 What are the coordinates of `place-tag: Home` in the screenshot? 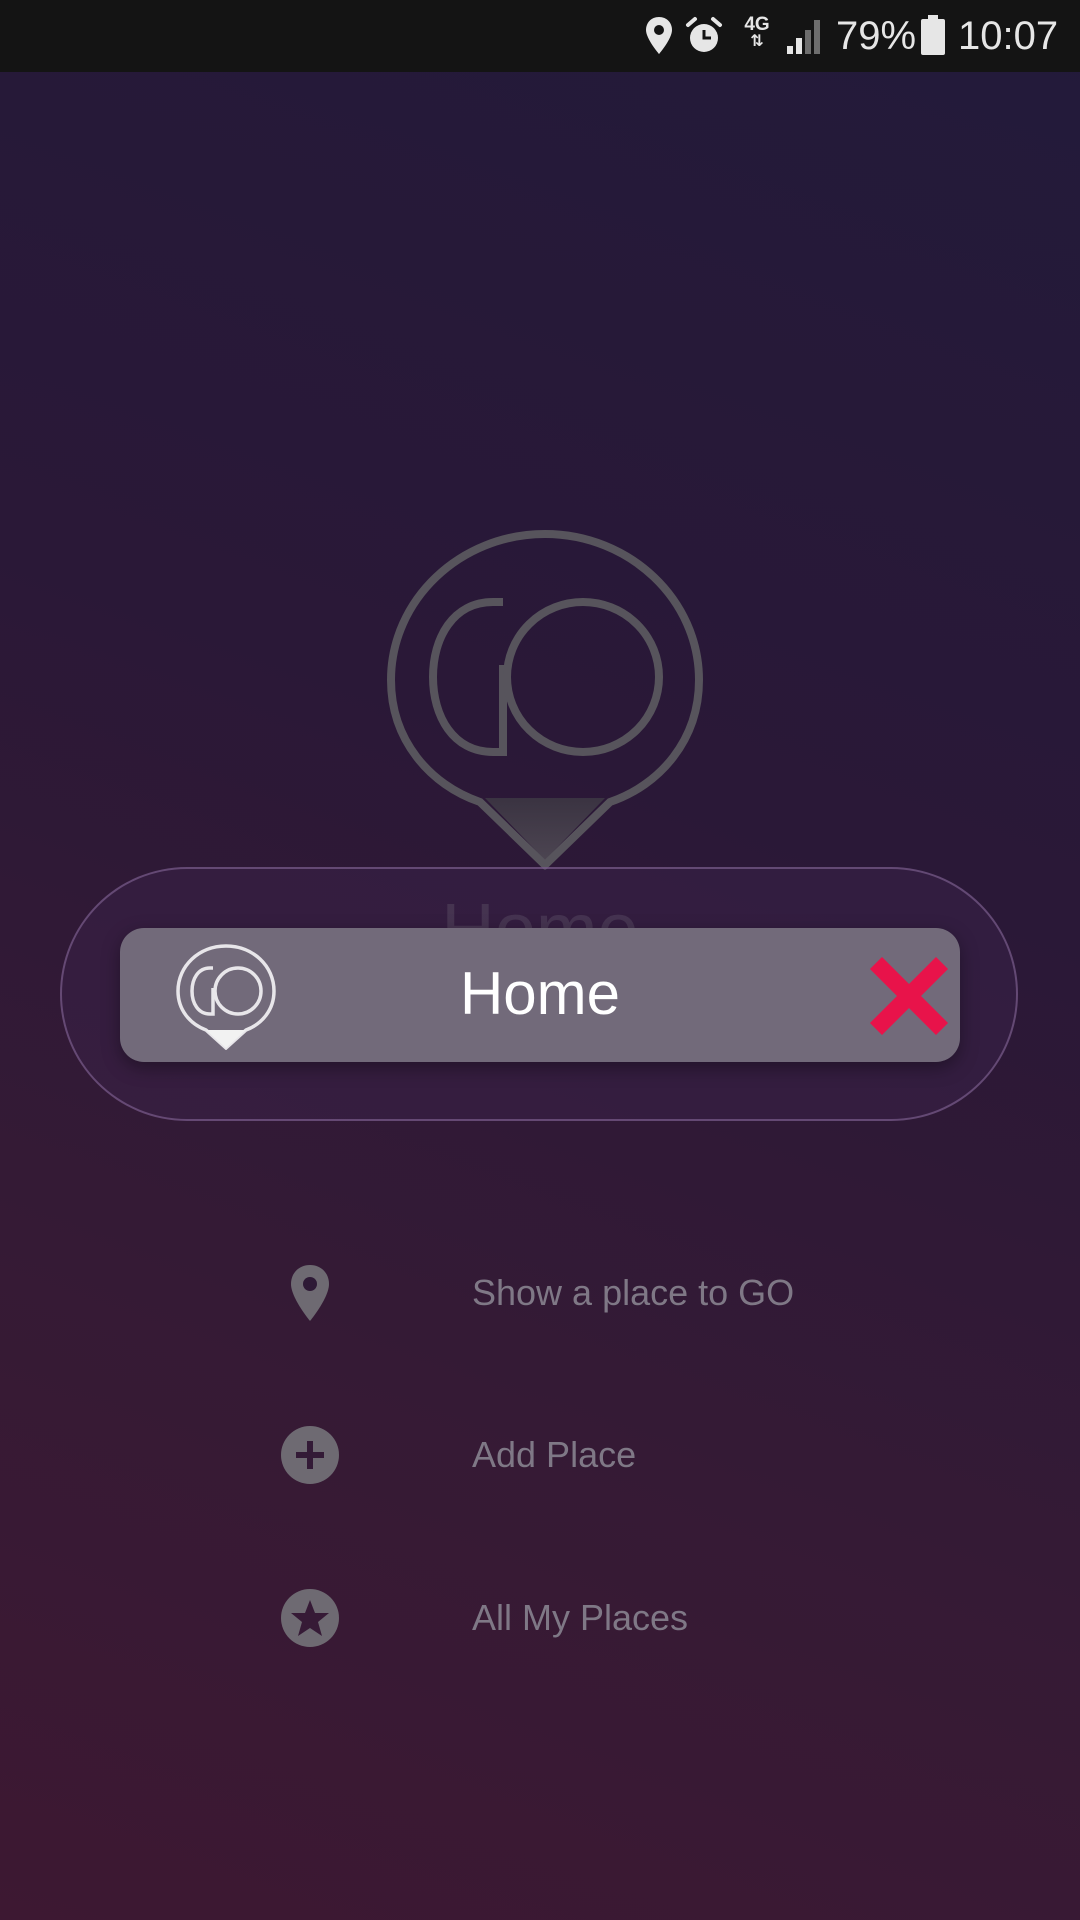 It's located at (540, 995).